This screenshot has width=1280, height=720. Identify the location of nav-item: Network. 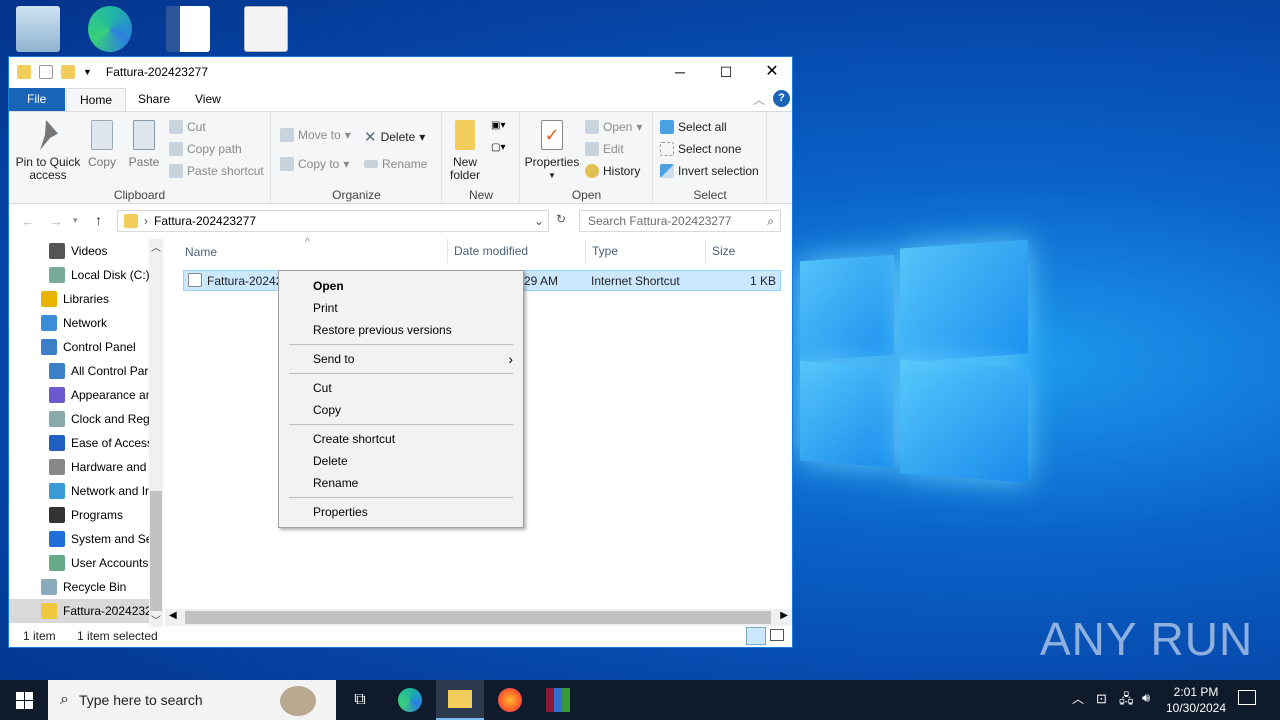
(79, 323).